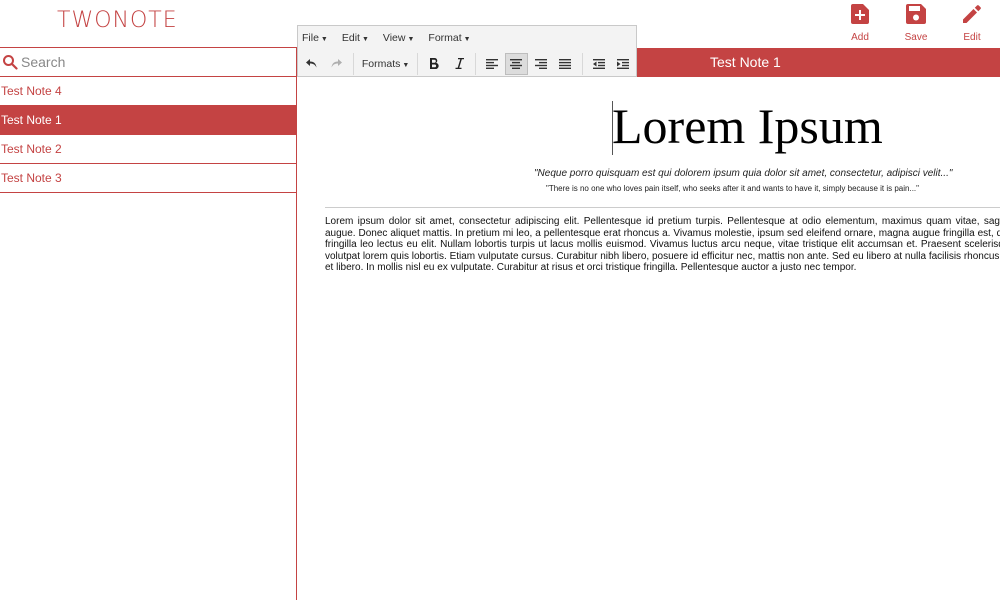  Describe the element at coordinates (860, 15) in the screenshot. I see `add-note-icon` at that location.